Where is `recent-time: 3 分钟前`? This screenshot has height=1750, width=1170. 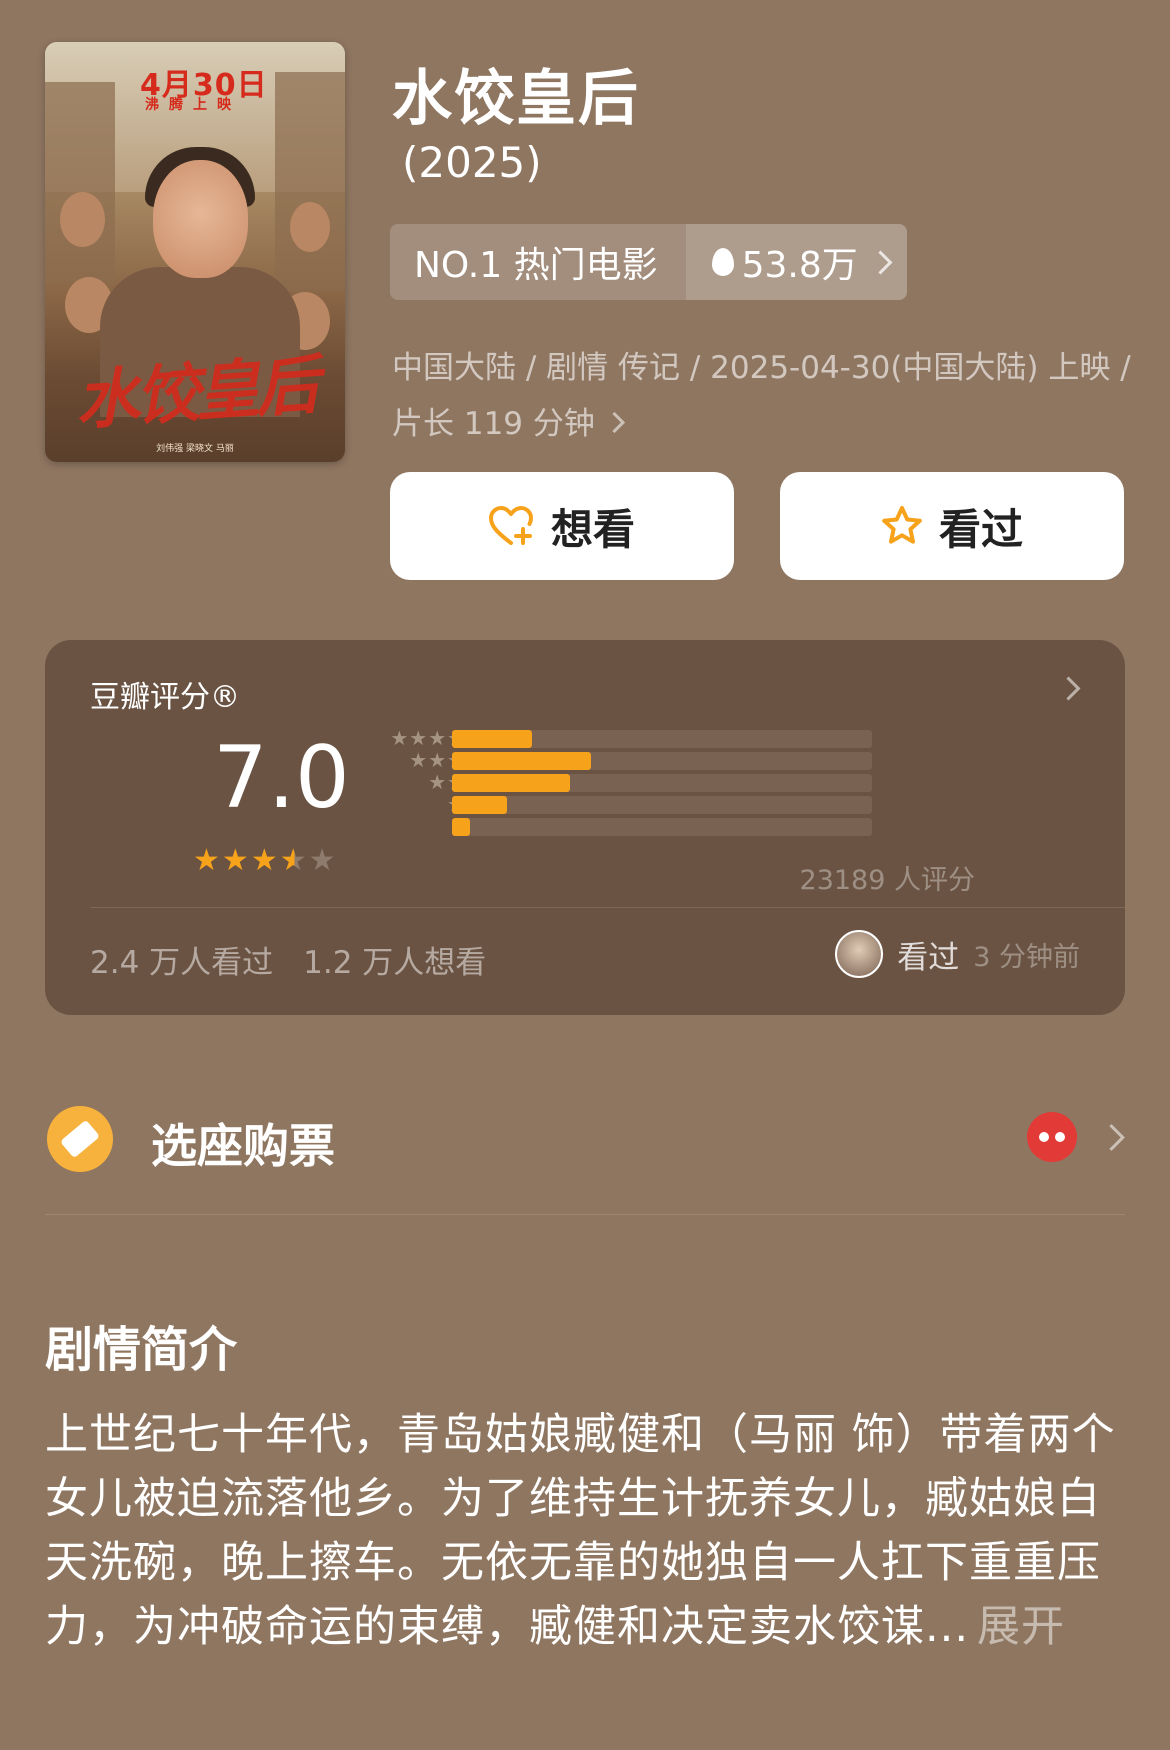 recent-time: 3 分钟前 is located at coordinates (1026, 957).